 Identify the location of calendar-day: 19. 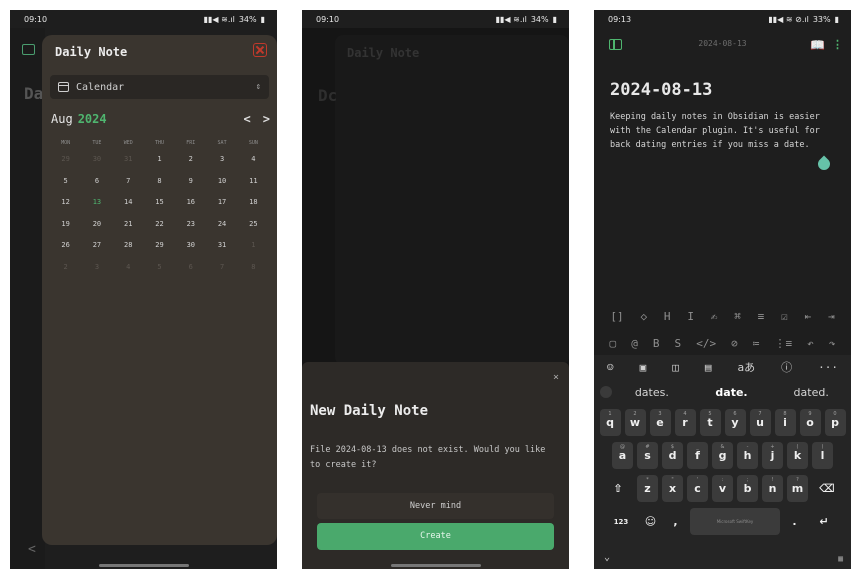
(65, 225).